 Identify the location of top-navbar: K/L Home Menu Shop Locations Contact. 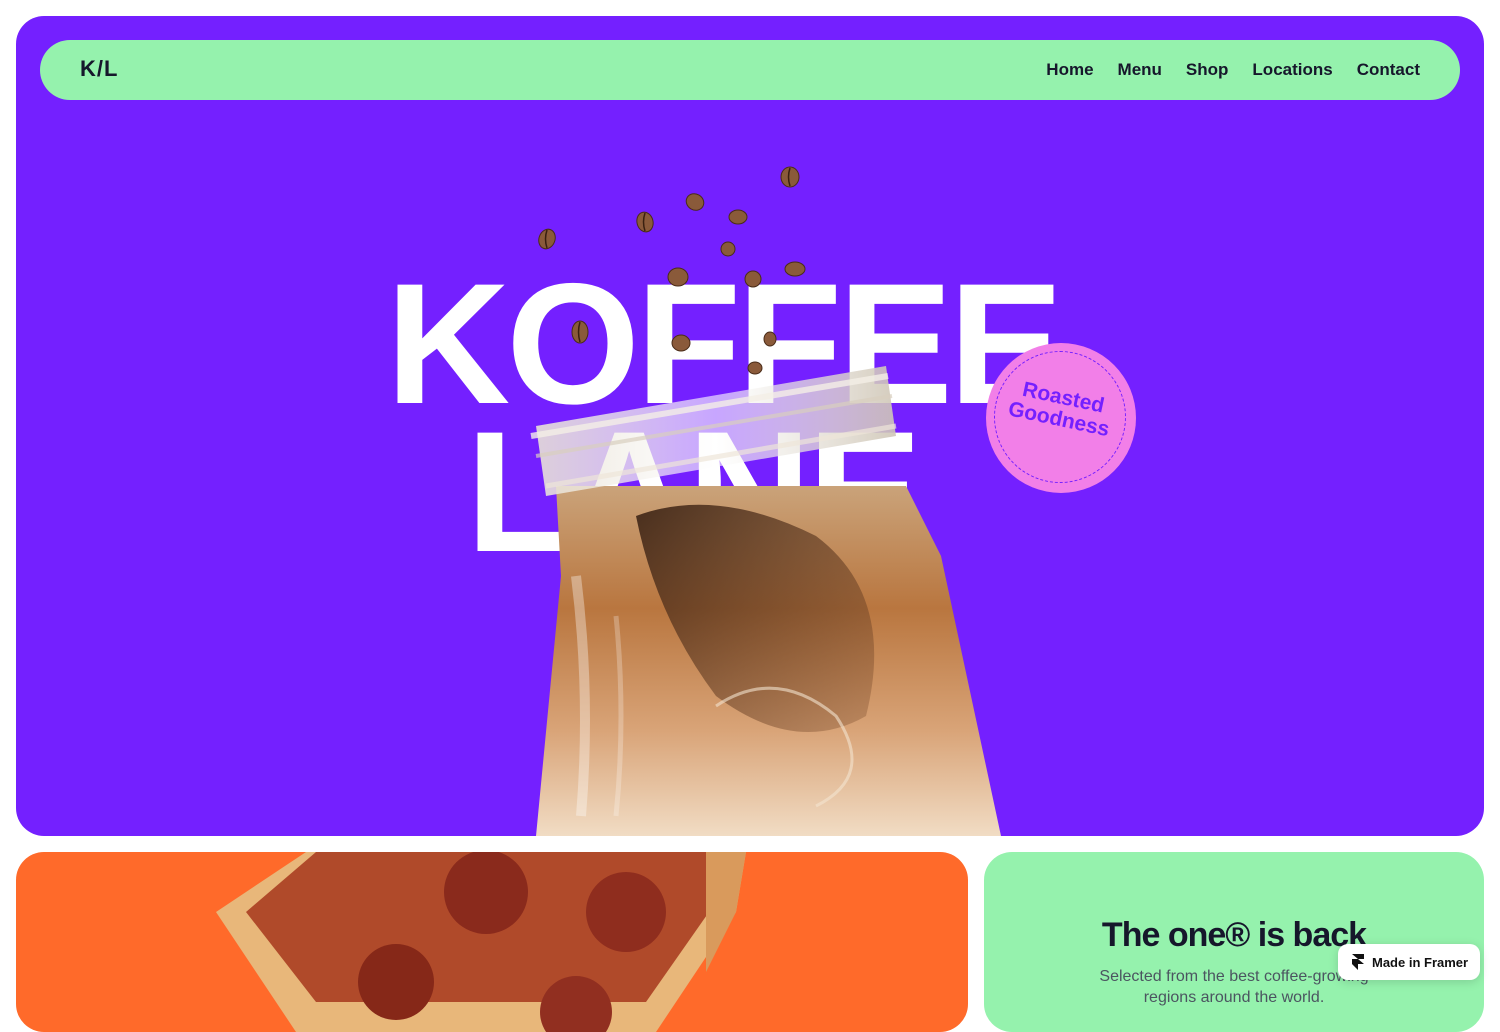
(750, 70).